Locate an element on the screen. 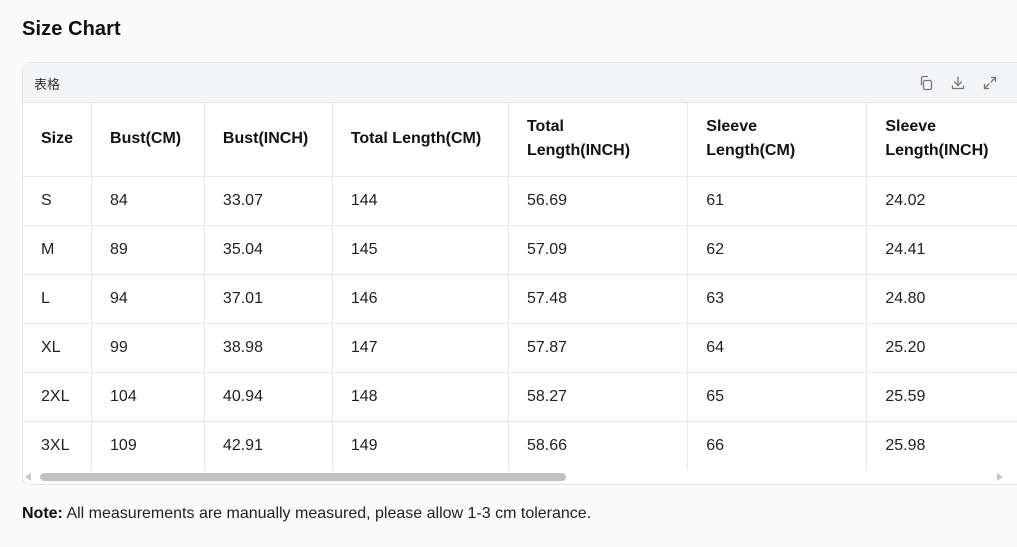  table-cell: 33.07 is located at coordinates (268, 201).